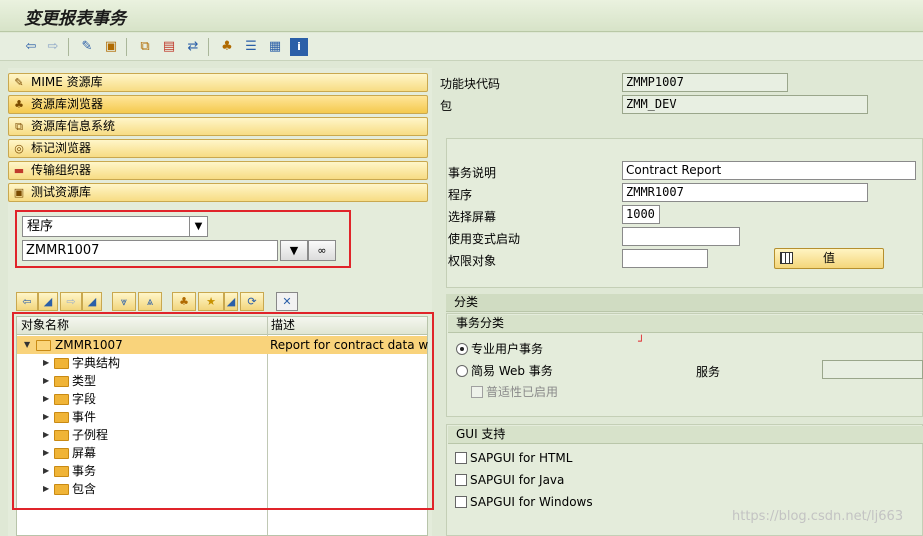  What do you see at coordinates (67, 104) in the screenshot?
I see `nav-label: 资源库浏览器` at bounding box center [67, 104].